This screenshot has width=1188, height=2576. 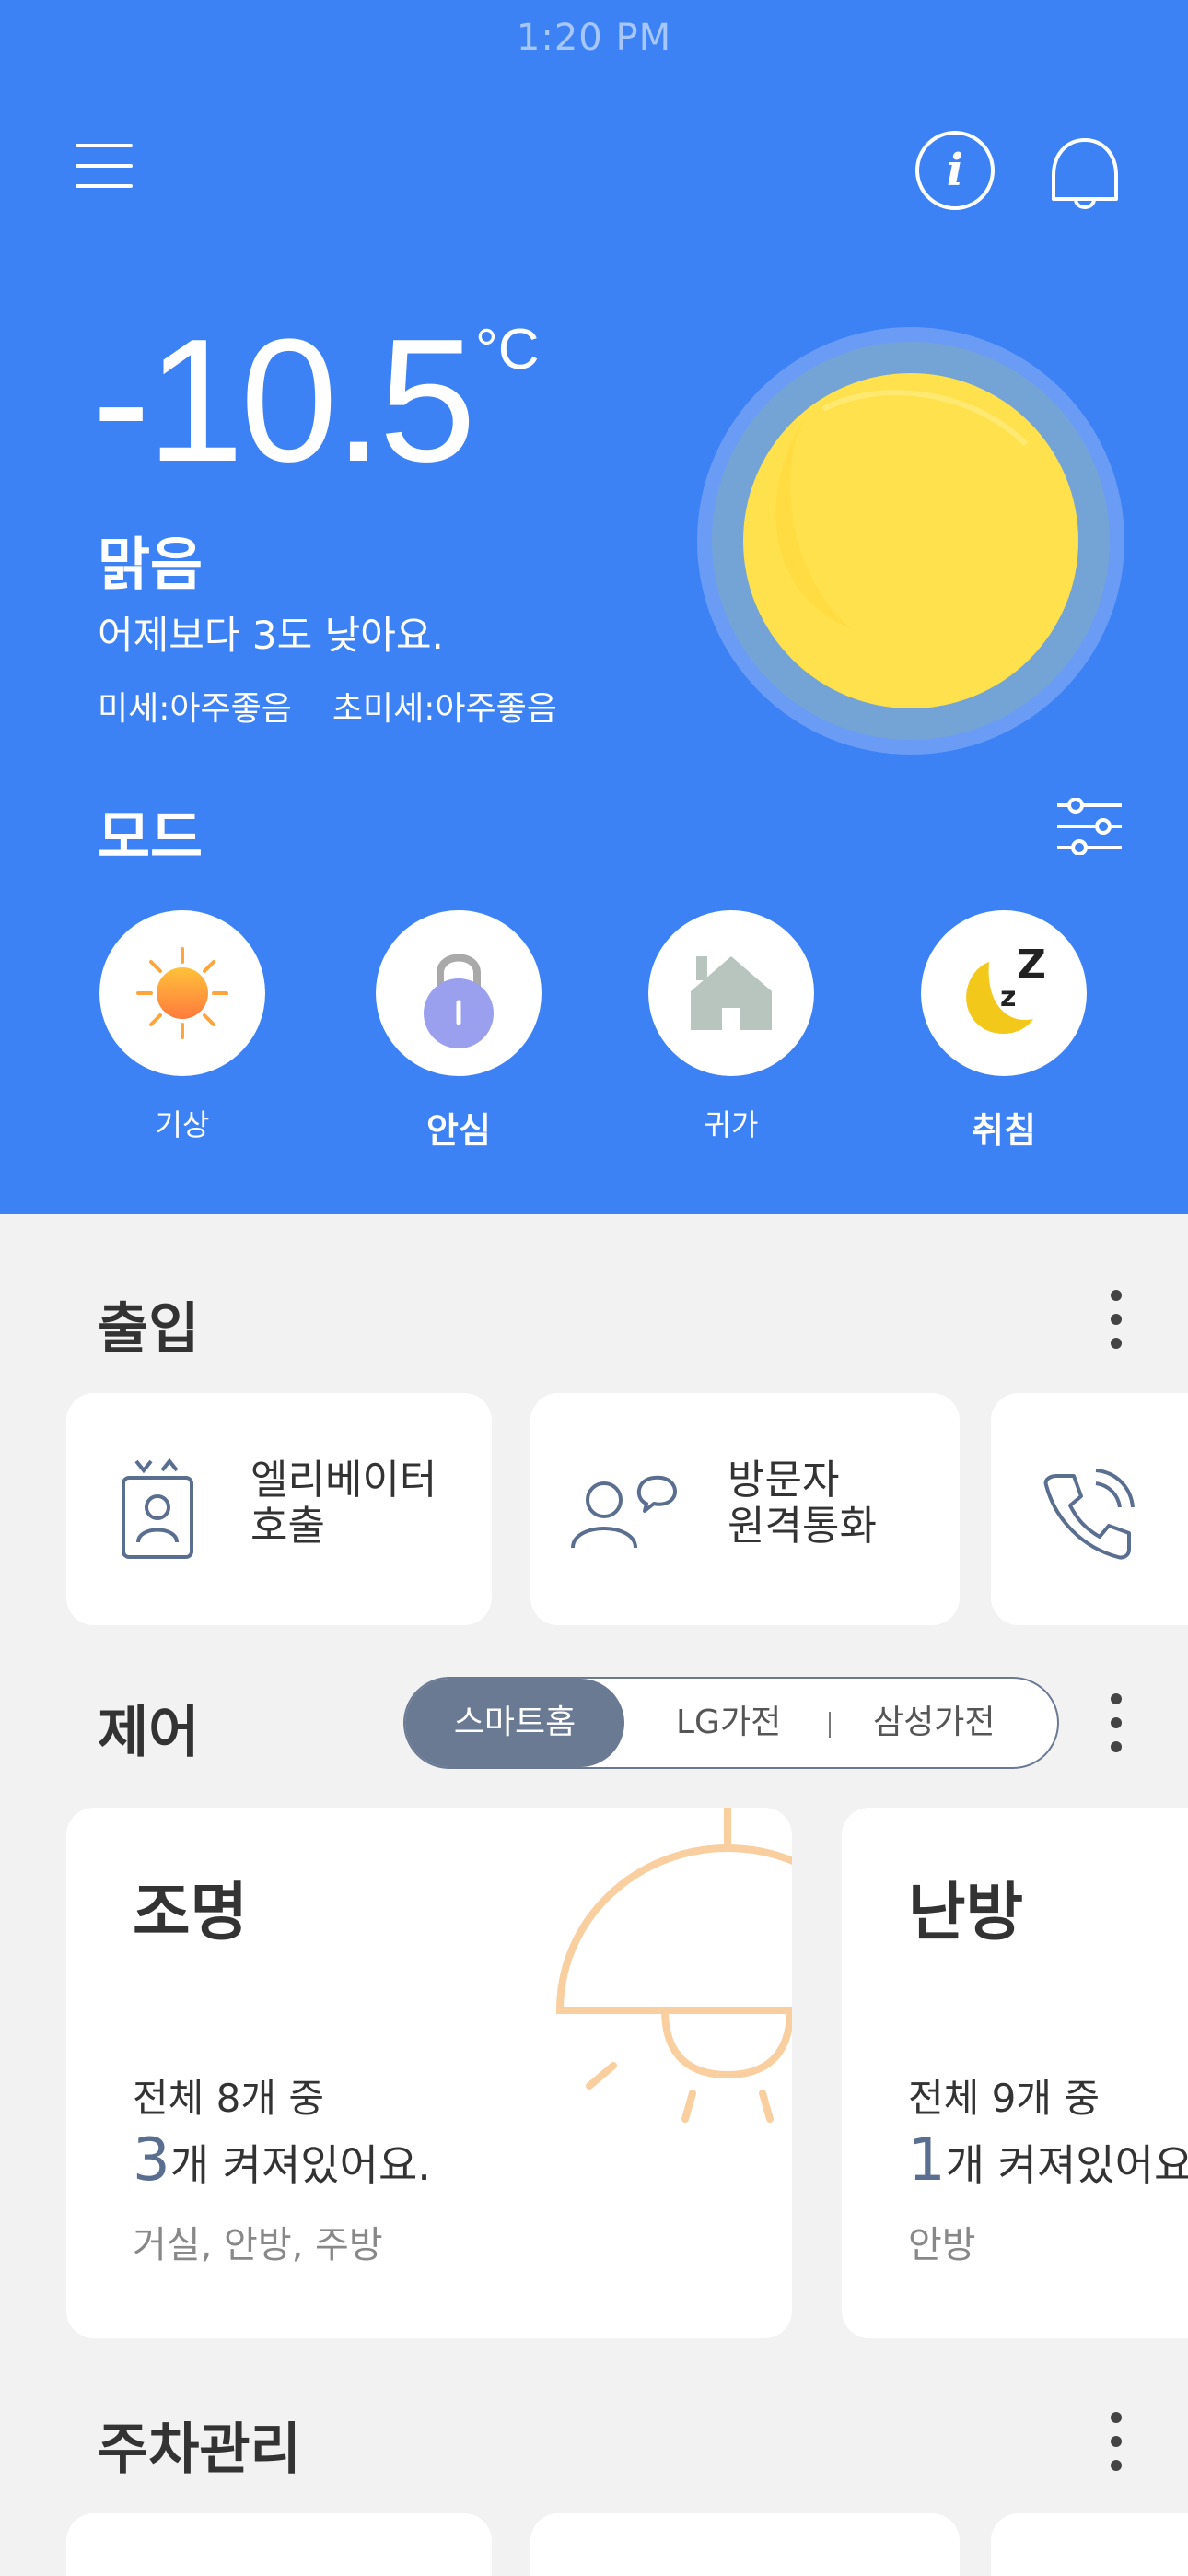 What do you see at coordinates (284, 400) in the screenshot?
I see `temperature: -10.5` at bounding box center [284, 400].